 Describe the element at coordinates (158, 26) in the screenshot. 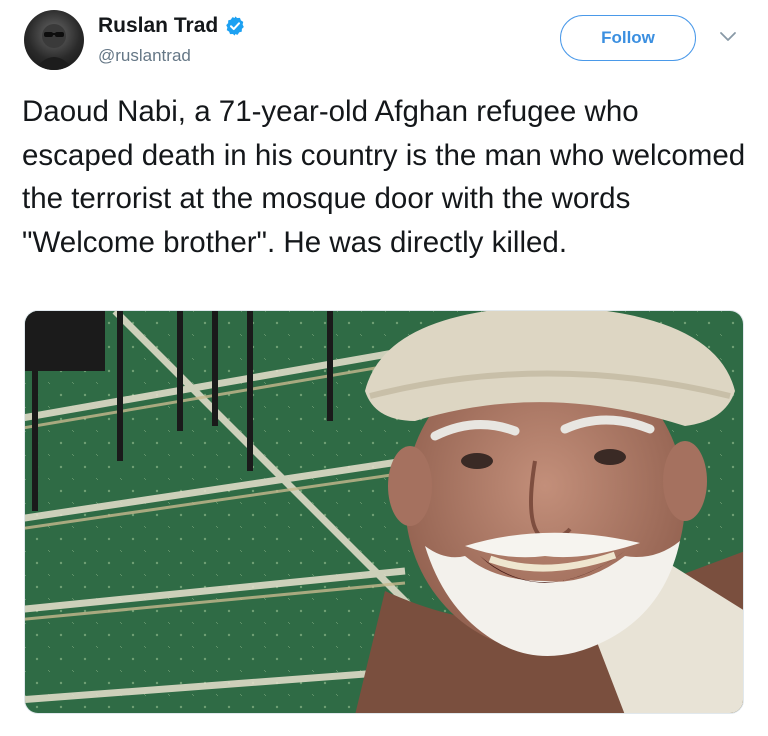

I see `author-display-name: Ruslan Trad` at that location.